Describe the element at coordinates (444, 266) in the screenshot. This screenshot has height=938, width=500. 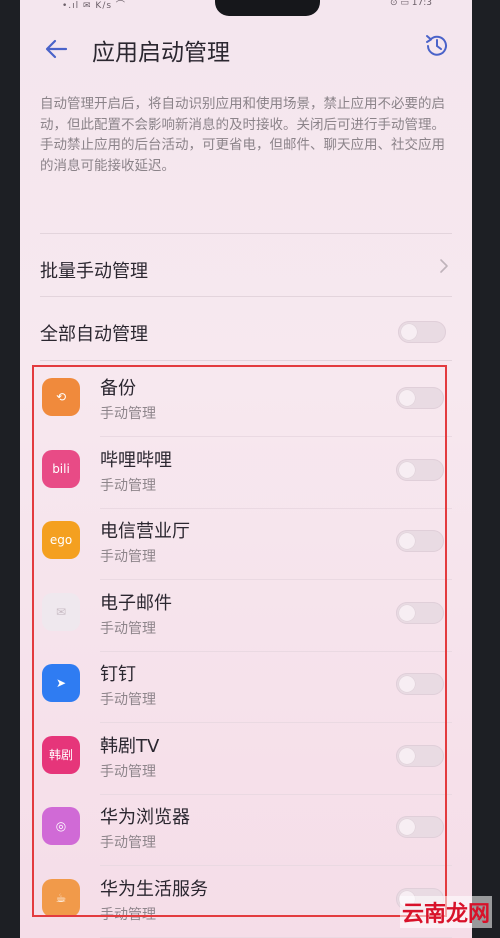
I see `chevron-right-icon` at that location.